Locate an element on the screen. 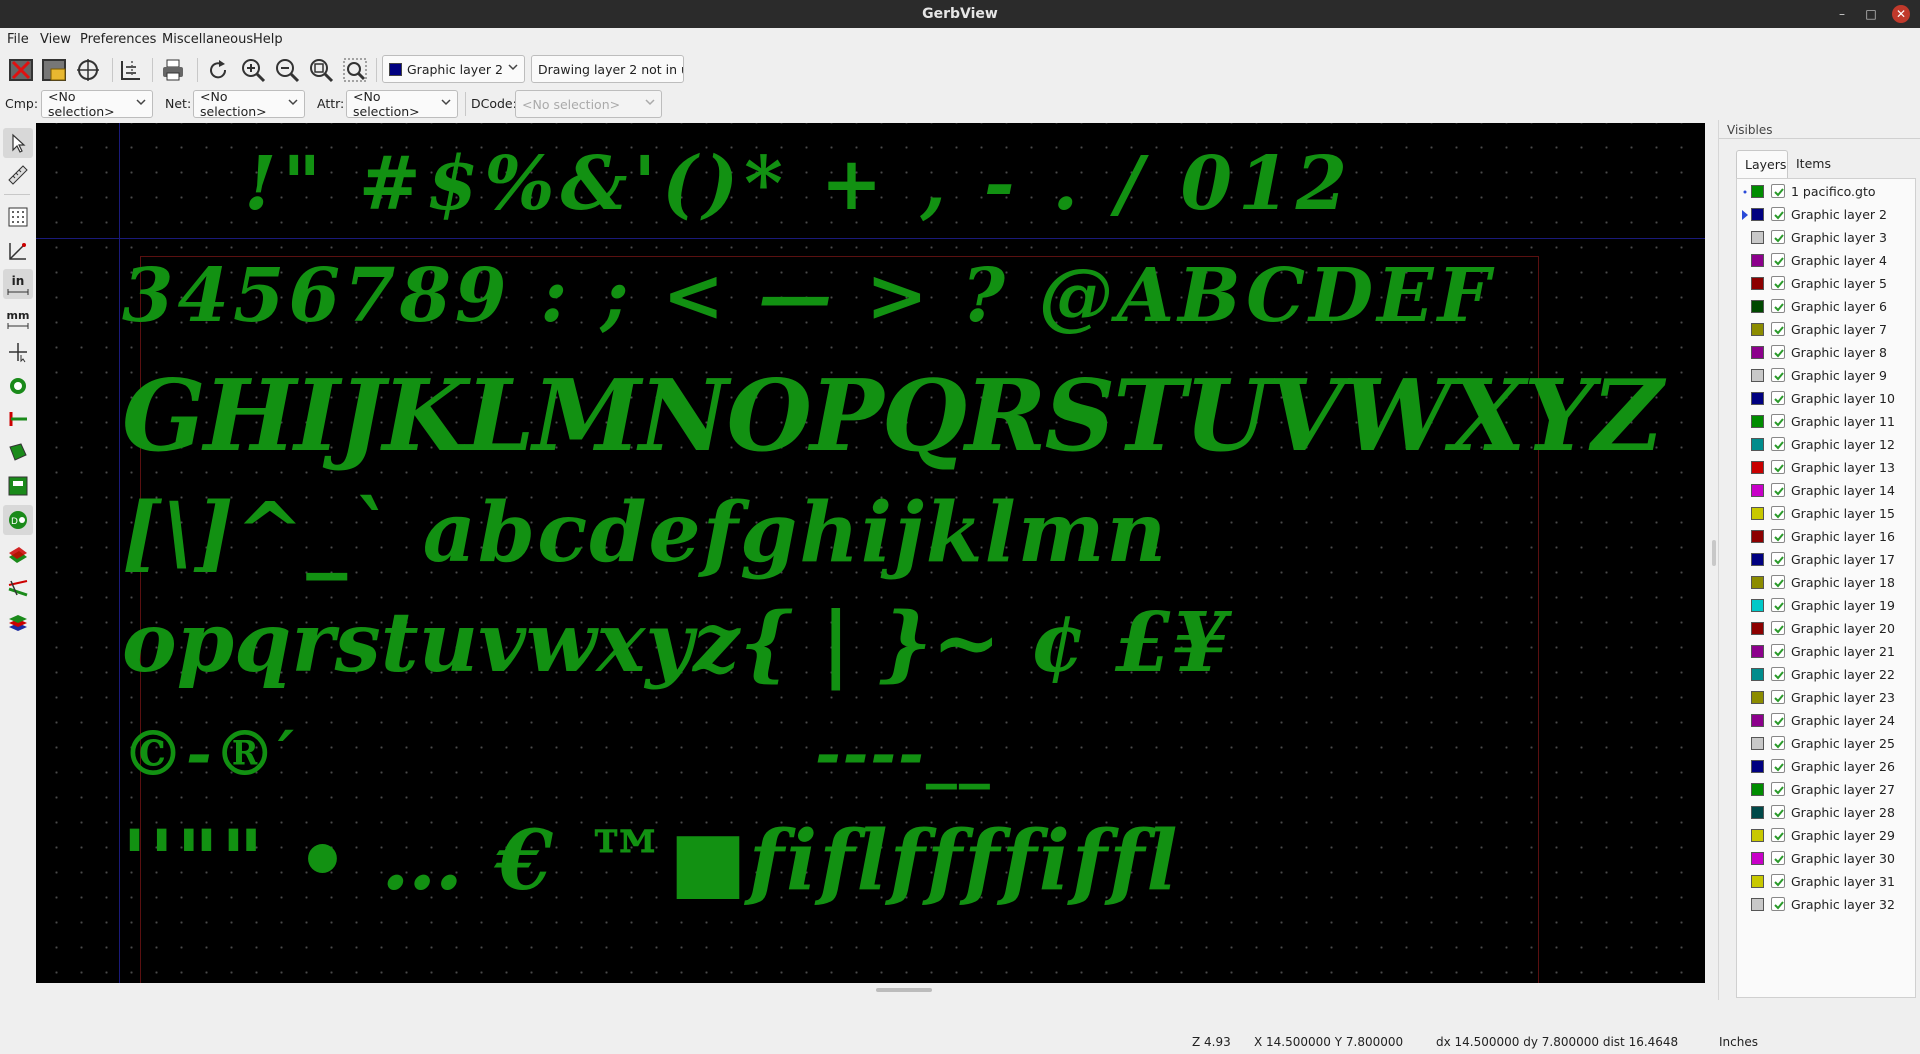 The width and height of the screenshot is (1920, 1054). layer-row: Graphic layer 20 is located at coordinates (1826, 628).